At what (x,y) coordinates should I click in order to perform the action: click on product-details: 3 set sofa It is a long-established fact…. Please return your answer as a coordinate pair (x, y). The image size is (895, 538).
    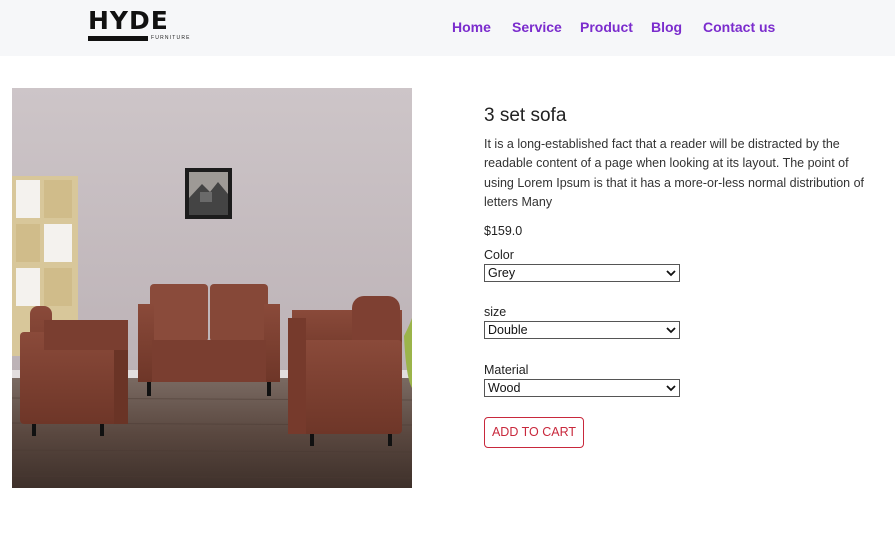
    Looking at the image, I should click on (679, 158).